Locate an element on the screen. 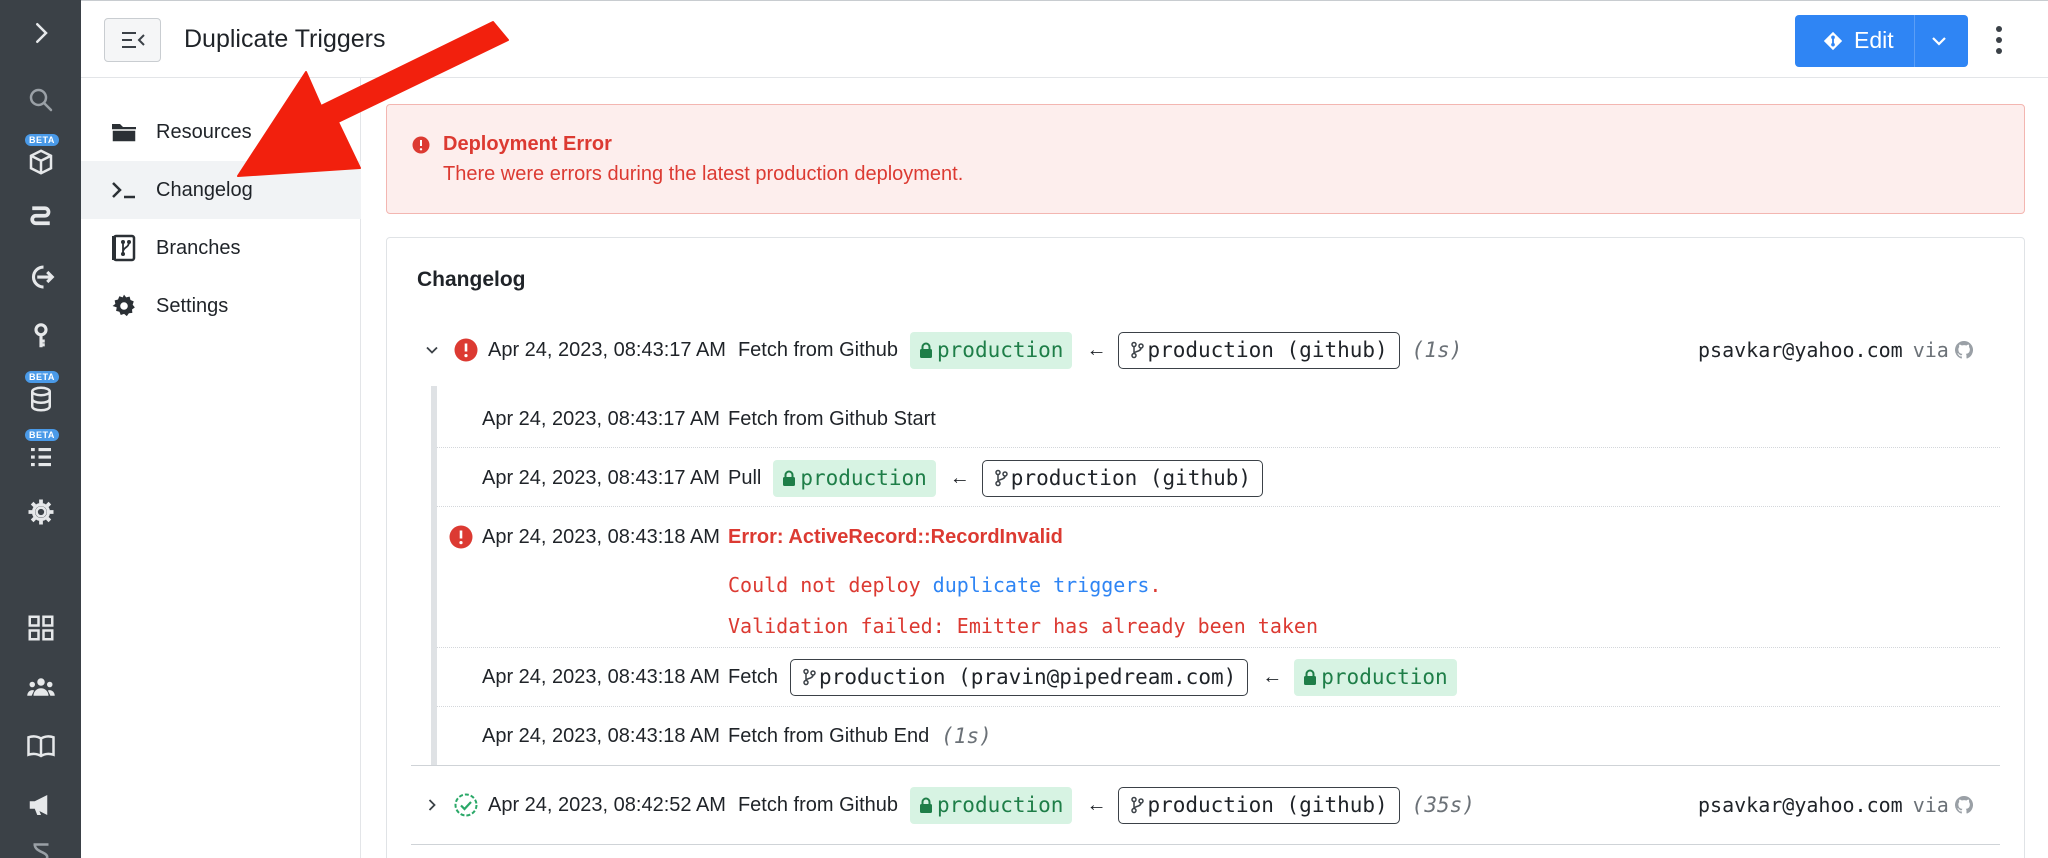 Image resolution: width=2048 pixels, height=858 pixels. sidenav-item-changelog: Changelog is located at coordinates (221, 190).